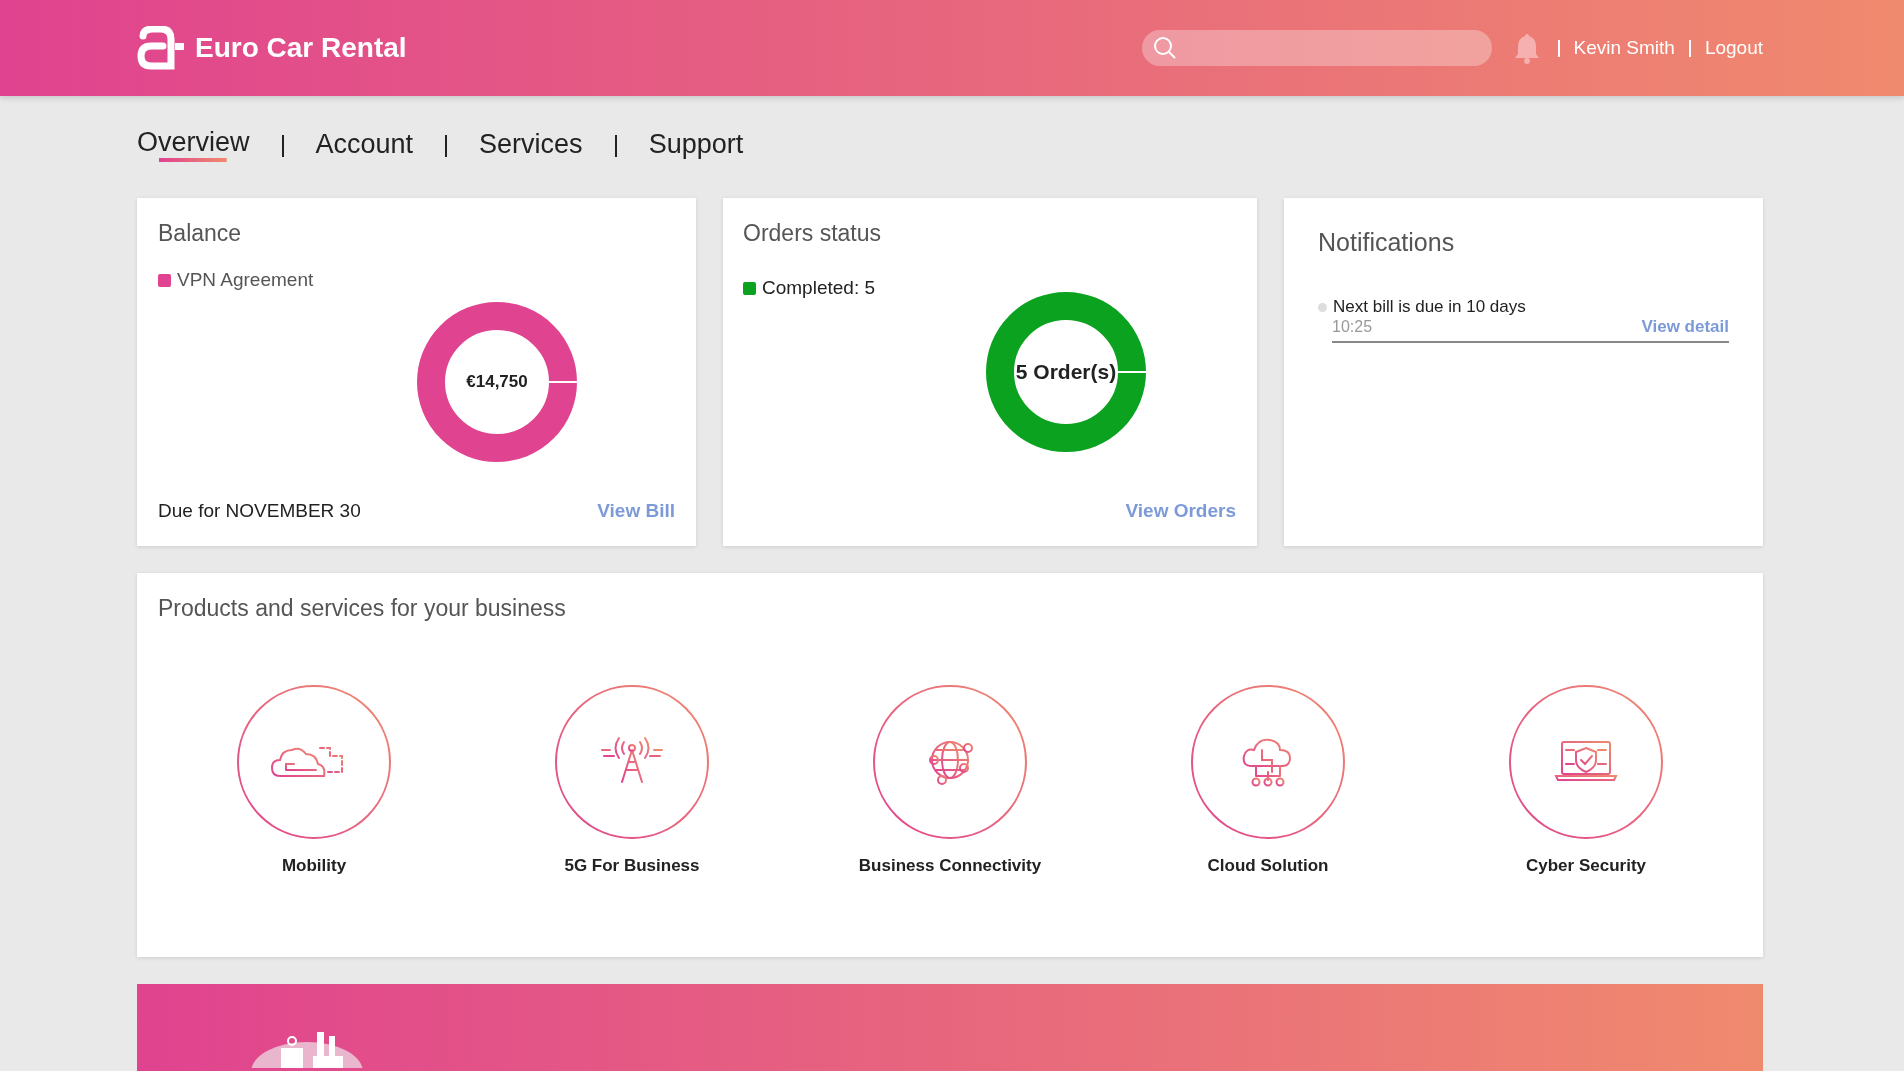 The height and width of the screenshot is (1071, 1904). Describe the element at coordinates (1352, 327) in the screenshot. I see `notification-time: 10:25` at that location.